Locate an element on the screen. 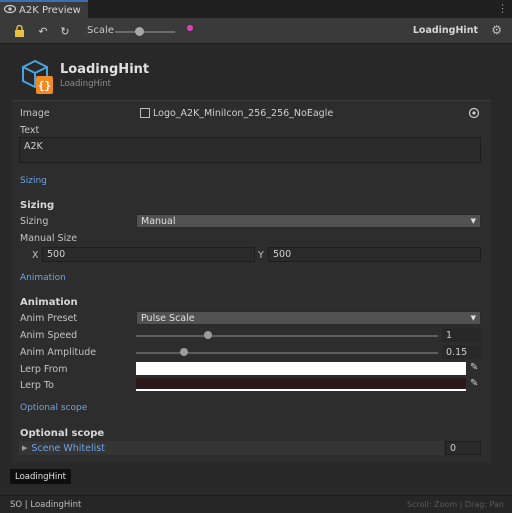  text-input: A2K is located at coordinates (250, 150).